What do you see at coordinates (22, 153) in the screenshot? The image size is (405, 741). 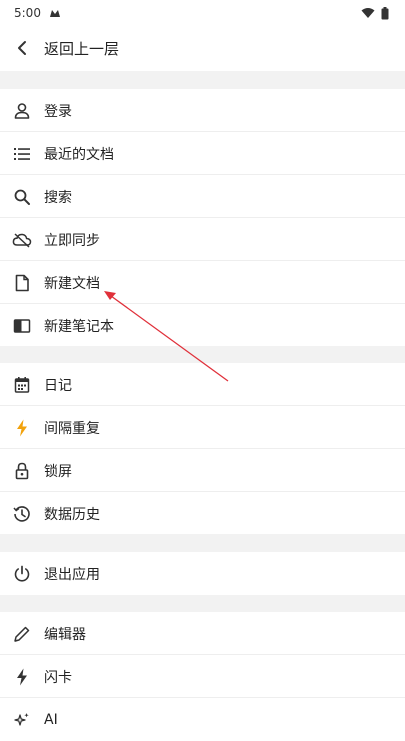 I see `list-icon` at bounding box center [22, 153].